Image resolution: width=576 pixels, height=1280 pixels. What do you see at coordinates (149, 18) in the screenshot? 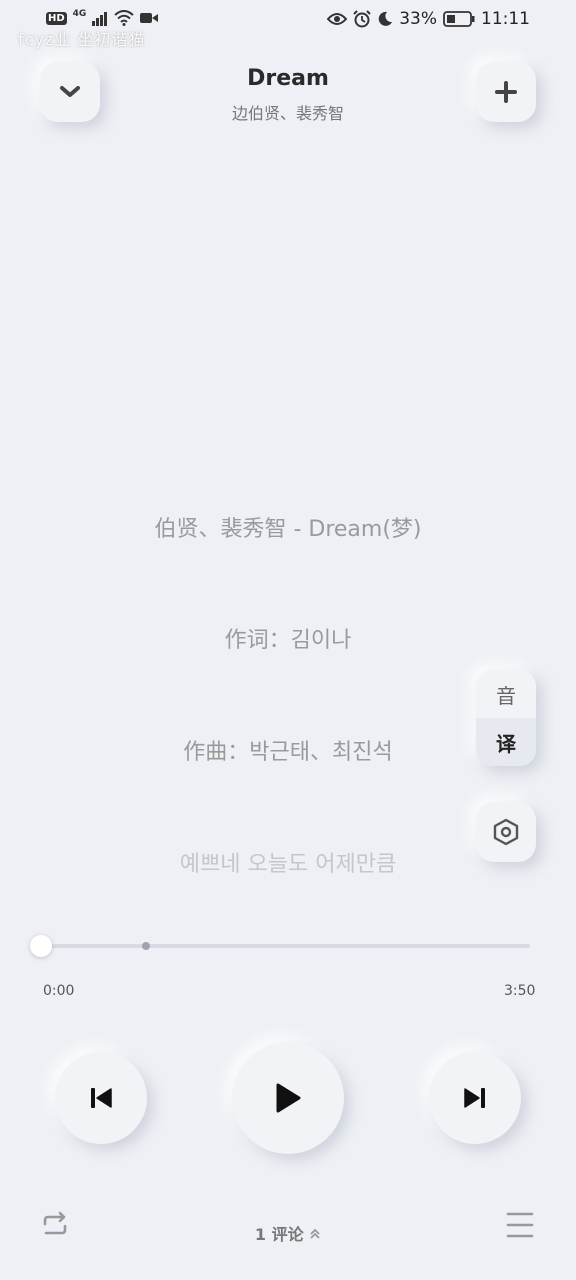
I see `video-icon` at bounding box center [149, 18].